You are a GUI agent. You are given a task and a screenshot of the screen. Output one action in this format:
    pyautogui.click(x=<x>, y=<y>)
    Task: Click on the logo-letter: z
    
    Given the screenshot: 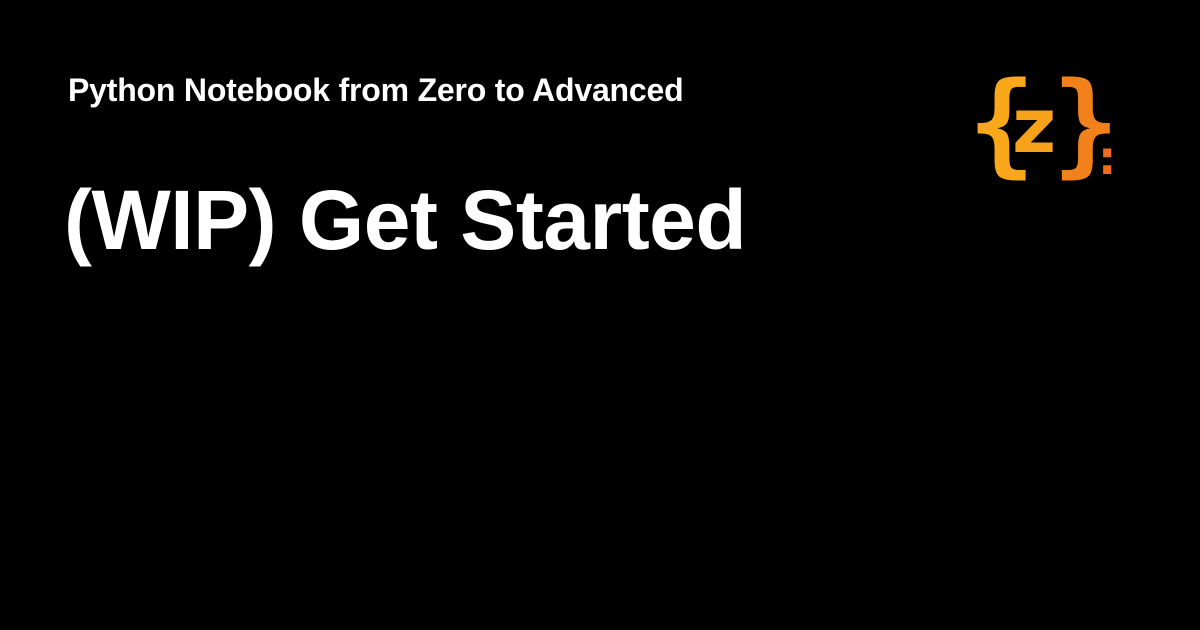 What is the action you would take?
    pyautogui.click(x=1034, y=125)
    